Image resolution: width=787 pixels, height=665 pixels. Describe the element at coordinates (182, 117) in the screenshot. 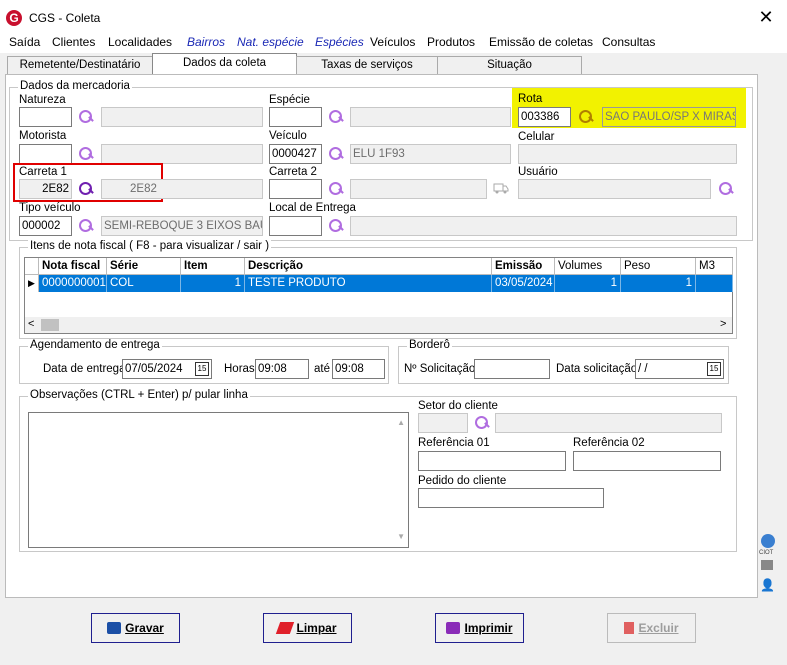

I see `natureza-desc` at that location.